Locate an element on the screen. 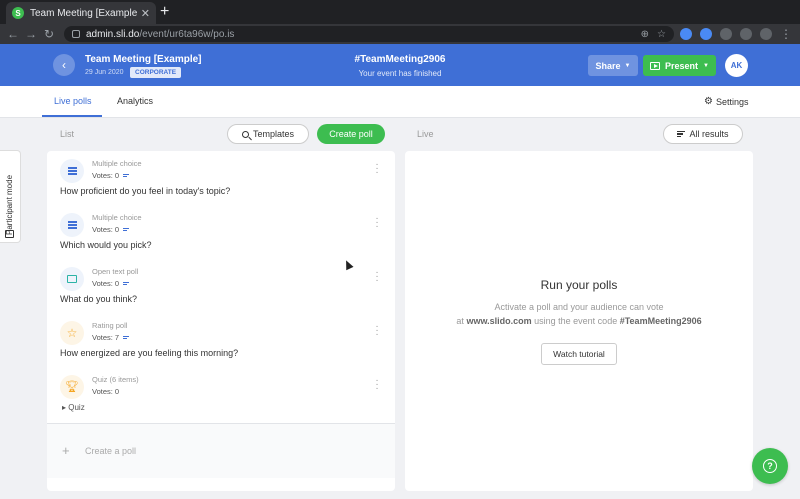  address-bar: admin.sli.do/event/ur6ta96w/po.is ⊕ ☆ is located at coordinates (369, 34).